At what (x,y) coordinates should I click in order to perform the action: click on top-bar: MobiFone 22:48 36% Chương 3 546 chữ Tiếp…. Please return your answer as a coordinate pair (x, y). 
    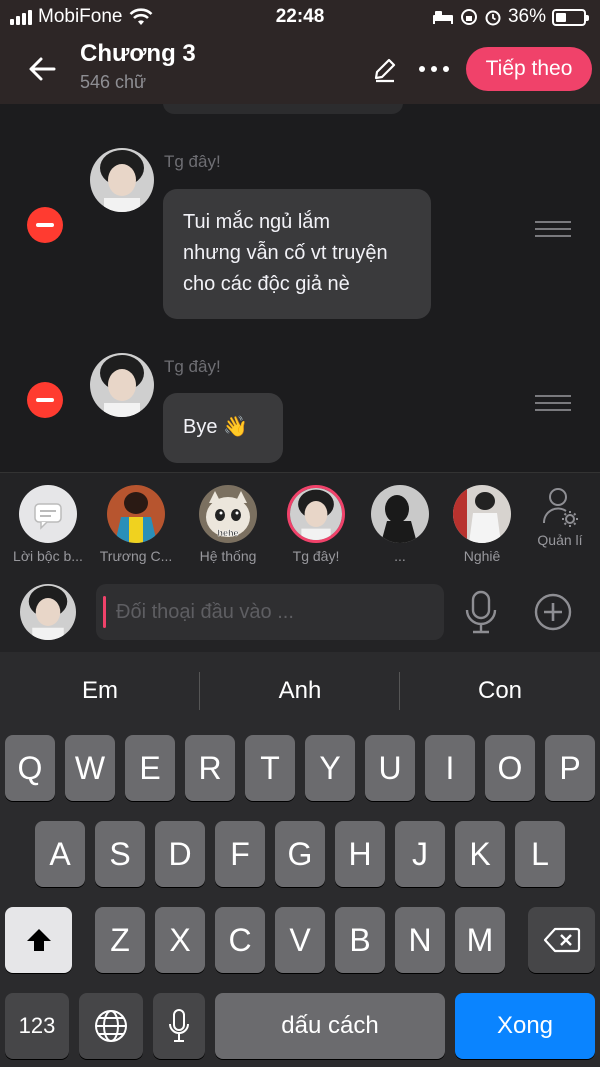
    Looking at the image, I should click on (300, 52).